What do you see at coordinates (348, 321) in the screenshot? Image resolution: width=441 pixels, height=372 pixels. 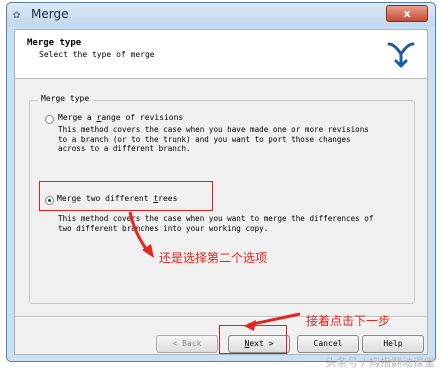 I see `annotation-click-next: 接着点击下一步` at bounding box center [348, 321].